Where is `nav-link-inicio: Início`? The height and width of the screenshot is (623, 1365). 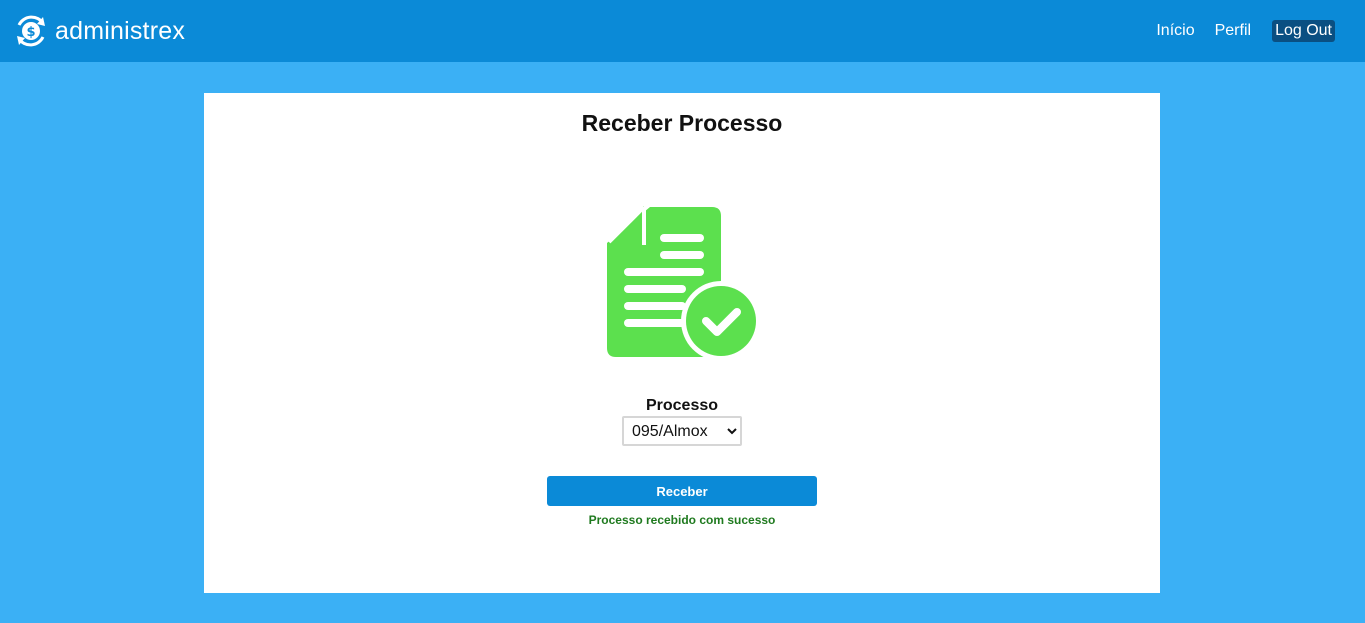 nav-link-inicio: Início is located at coordinates (1175, 31).